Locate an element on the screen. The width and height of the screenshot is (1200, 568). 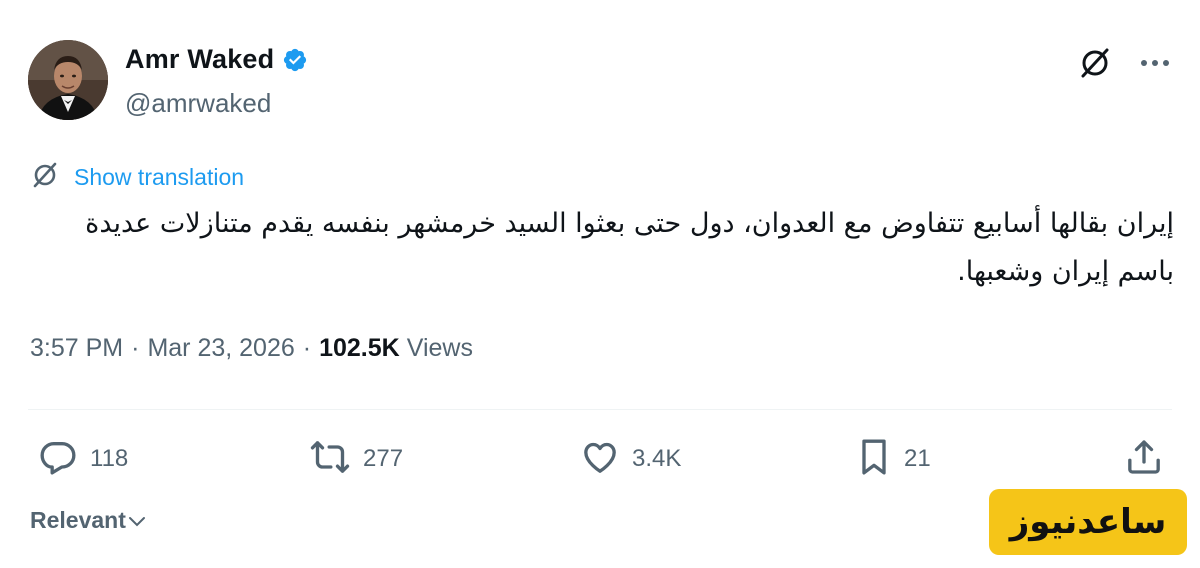
like-button: 3.4K is located at coordinates (630, 459).